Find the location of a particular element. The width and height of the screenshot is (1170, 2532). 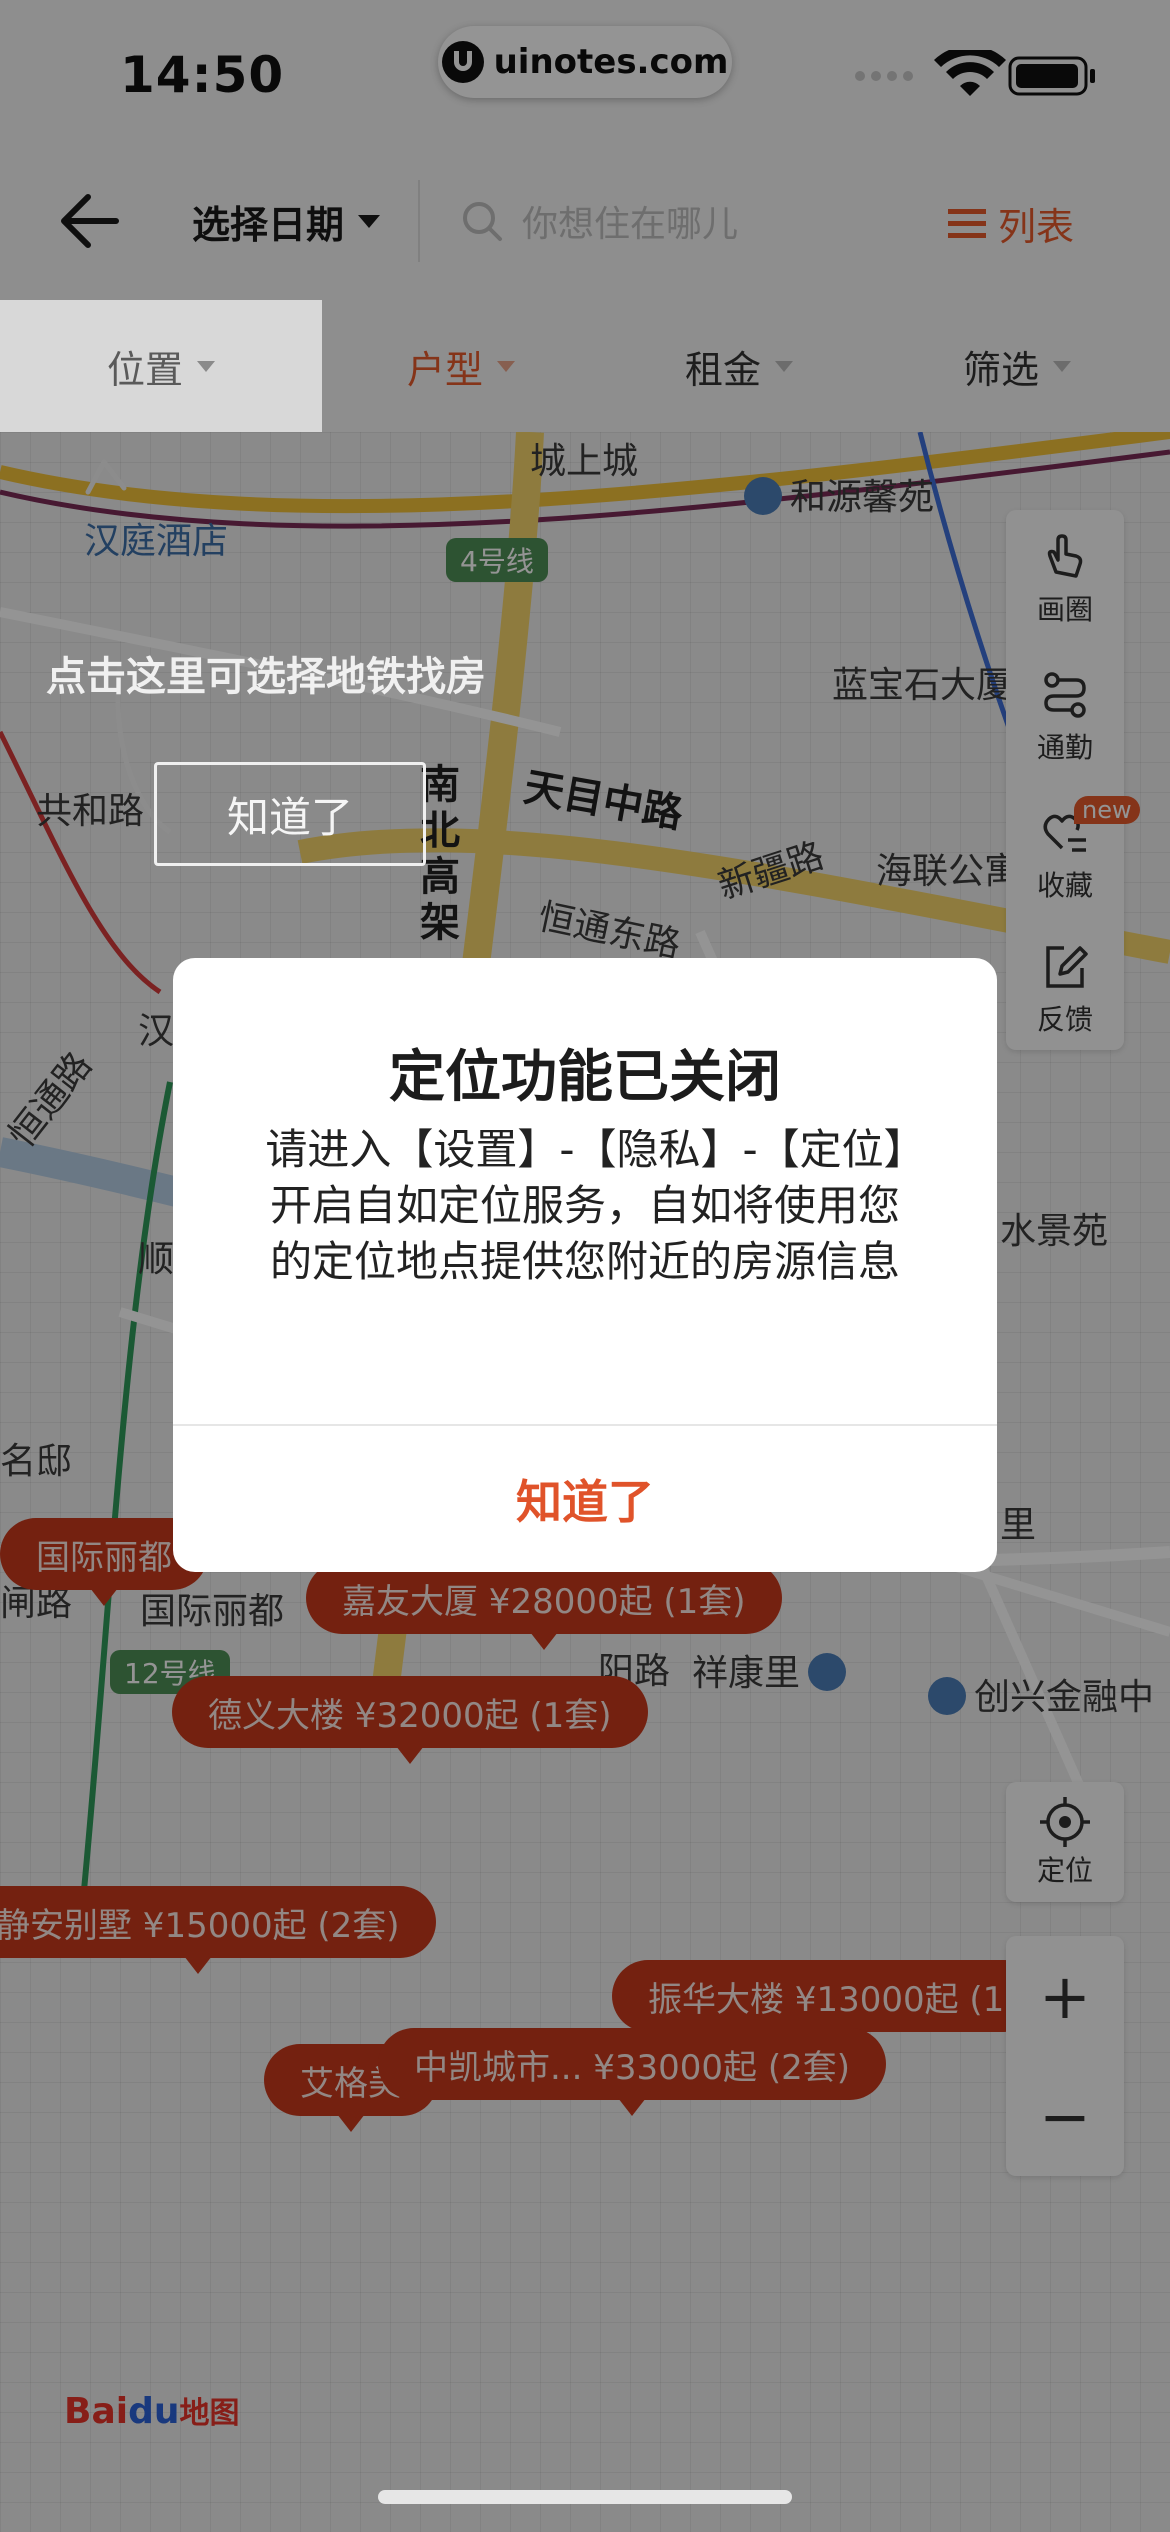

dialog-confirm-button: 知道了 is located at coordinates (585, 1499).